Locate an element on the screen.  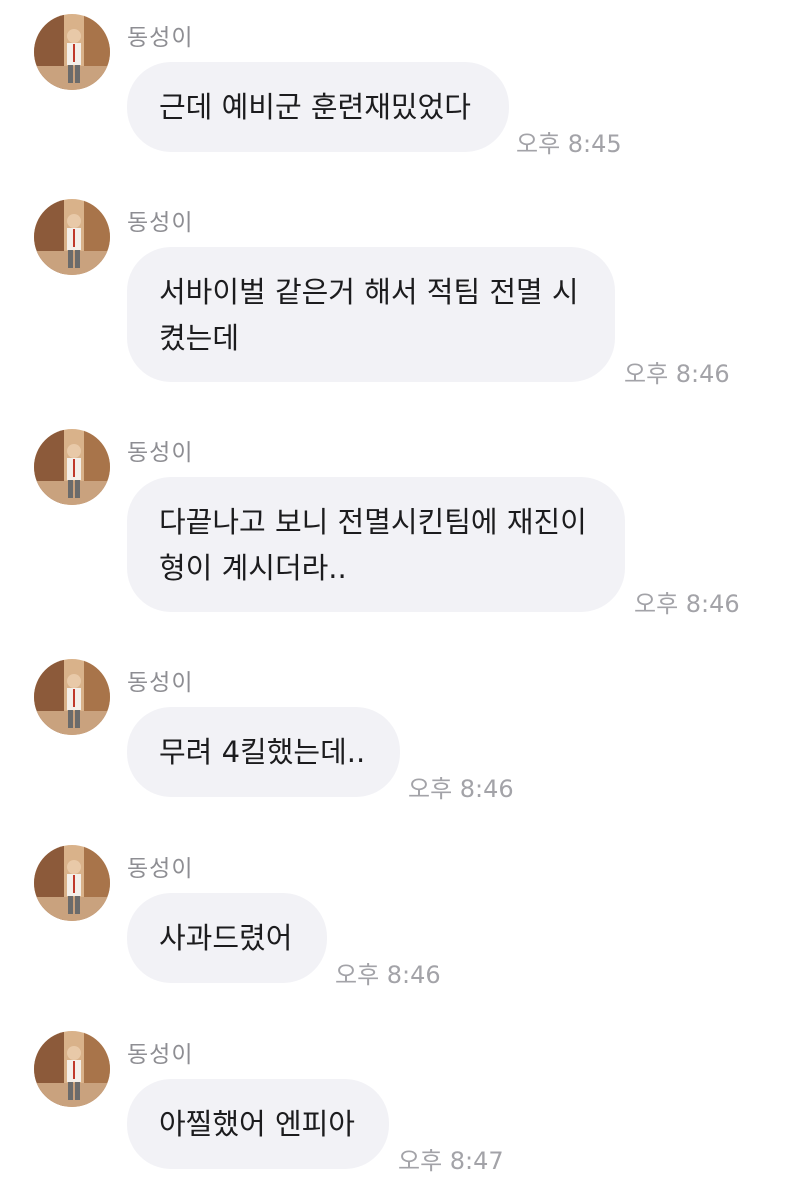
message-bubble: 다끝나고 보니 전멸시킨팀에 재진이 형이 계시더라.. is located at coordinates (376, 544).